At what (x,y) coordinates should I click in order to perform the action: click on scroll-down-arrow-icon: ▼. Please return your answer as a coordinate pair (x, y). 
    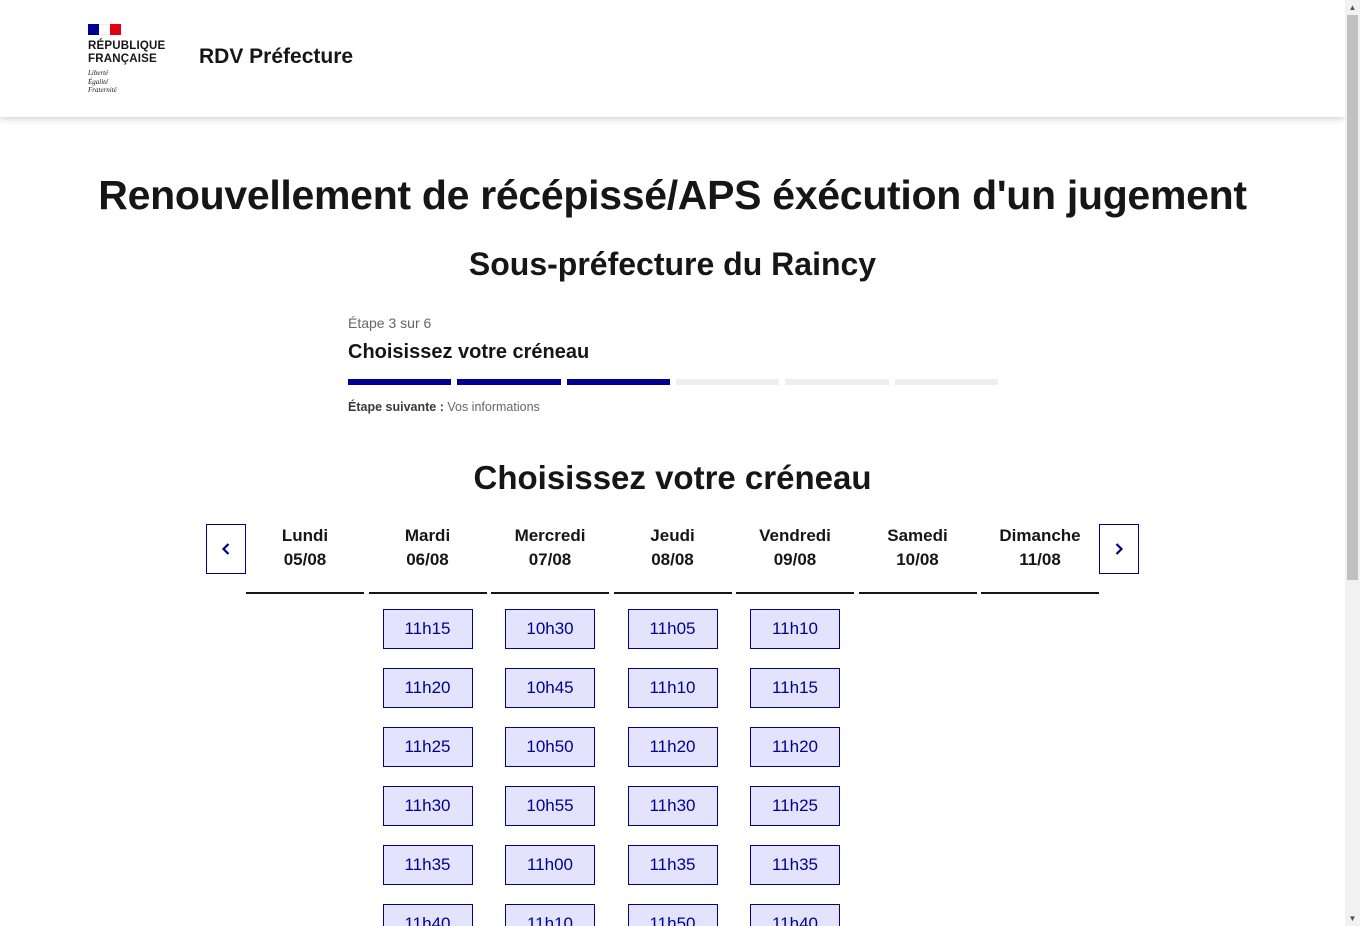
    Looking at the image, I should click on (1352, 918).